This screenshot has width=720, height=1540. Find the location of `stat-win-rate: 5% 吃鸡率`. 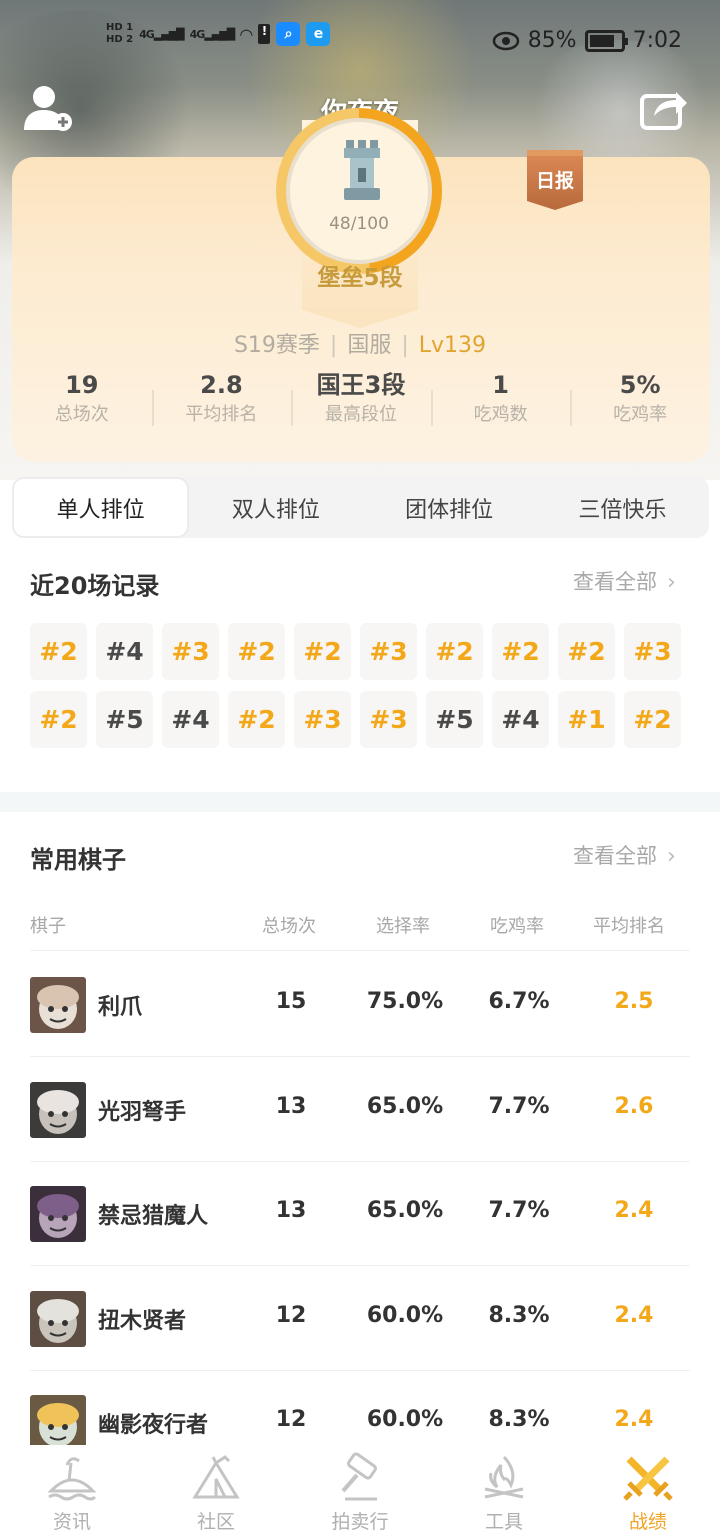

stat-win-rate: 5% 吃鸡率 is located at coordinates (640, 400).